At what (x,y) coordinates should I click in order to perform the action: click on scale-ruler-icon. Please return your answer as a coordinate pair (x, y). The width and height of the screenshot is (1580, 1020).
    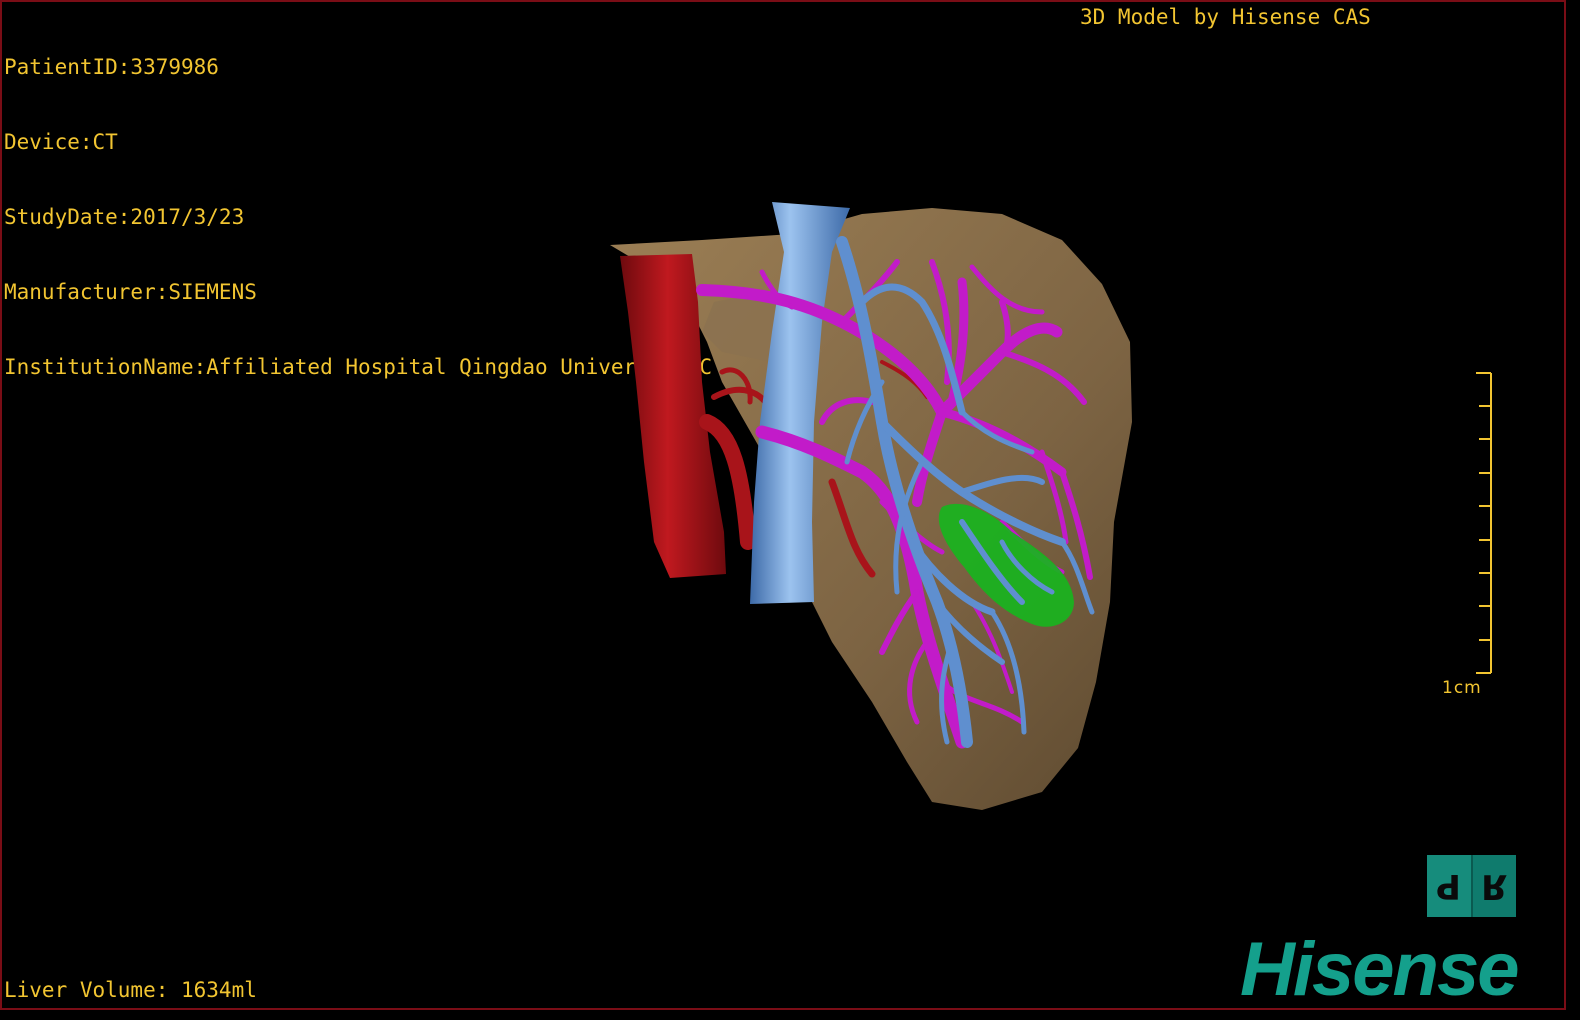
    Looking at the image, I should click on (1484, 523).